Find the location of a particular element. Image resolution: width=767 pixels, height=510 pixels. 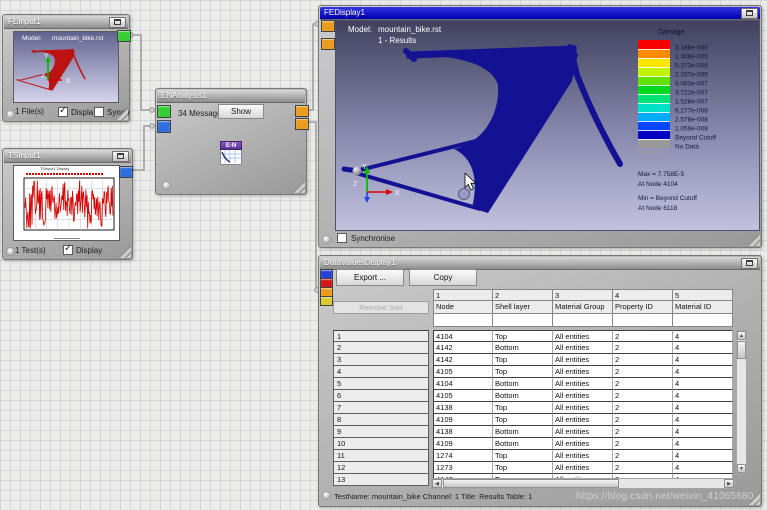

table-row: 7 4138 Top All entities 2 4 is located at coordinates (533, 408).